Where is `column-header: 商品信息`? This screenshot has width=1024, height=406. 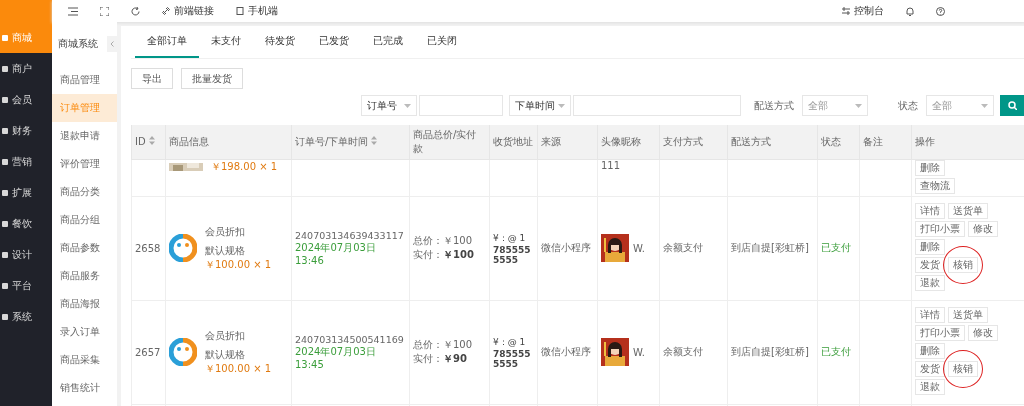 column-header: 商品信息 is located at coordinates (189, 141).